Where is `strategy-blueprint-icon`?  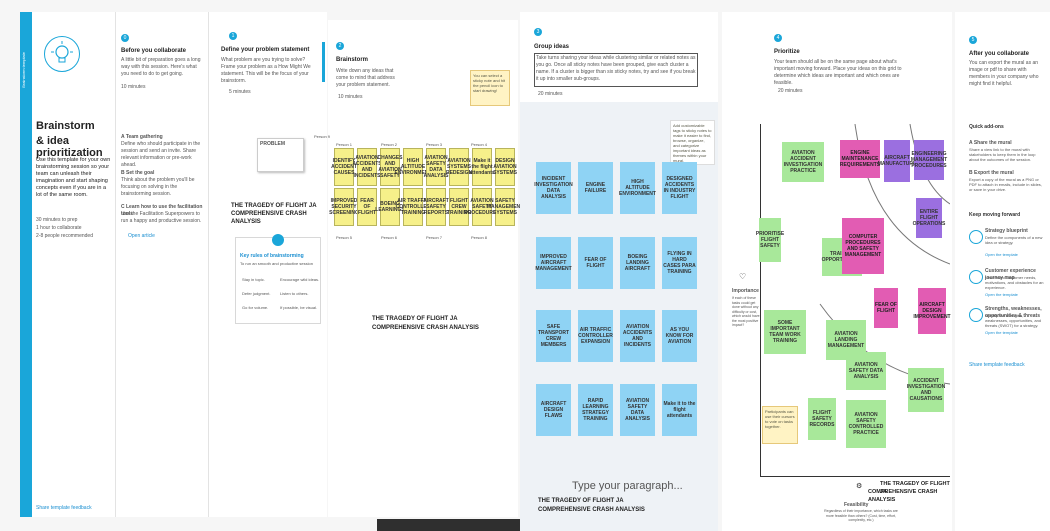 strategy-blueprint-icon is located at coordinates (976, 237).